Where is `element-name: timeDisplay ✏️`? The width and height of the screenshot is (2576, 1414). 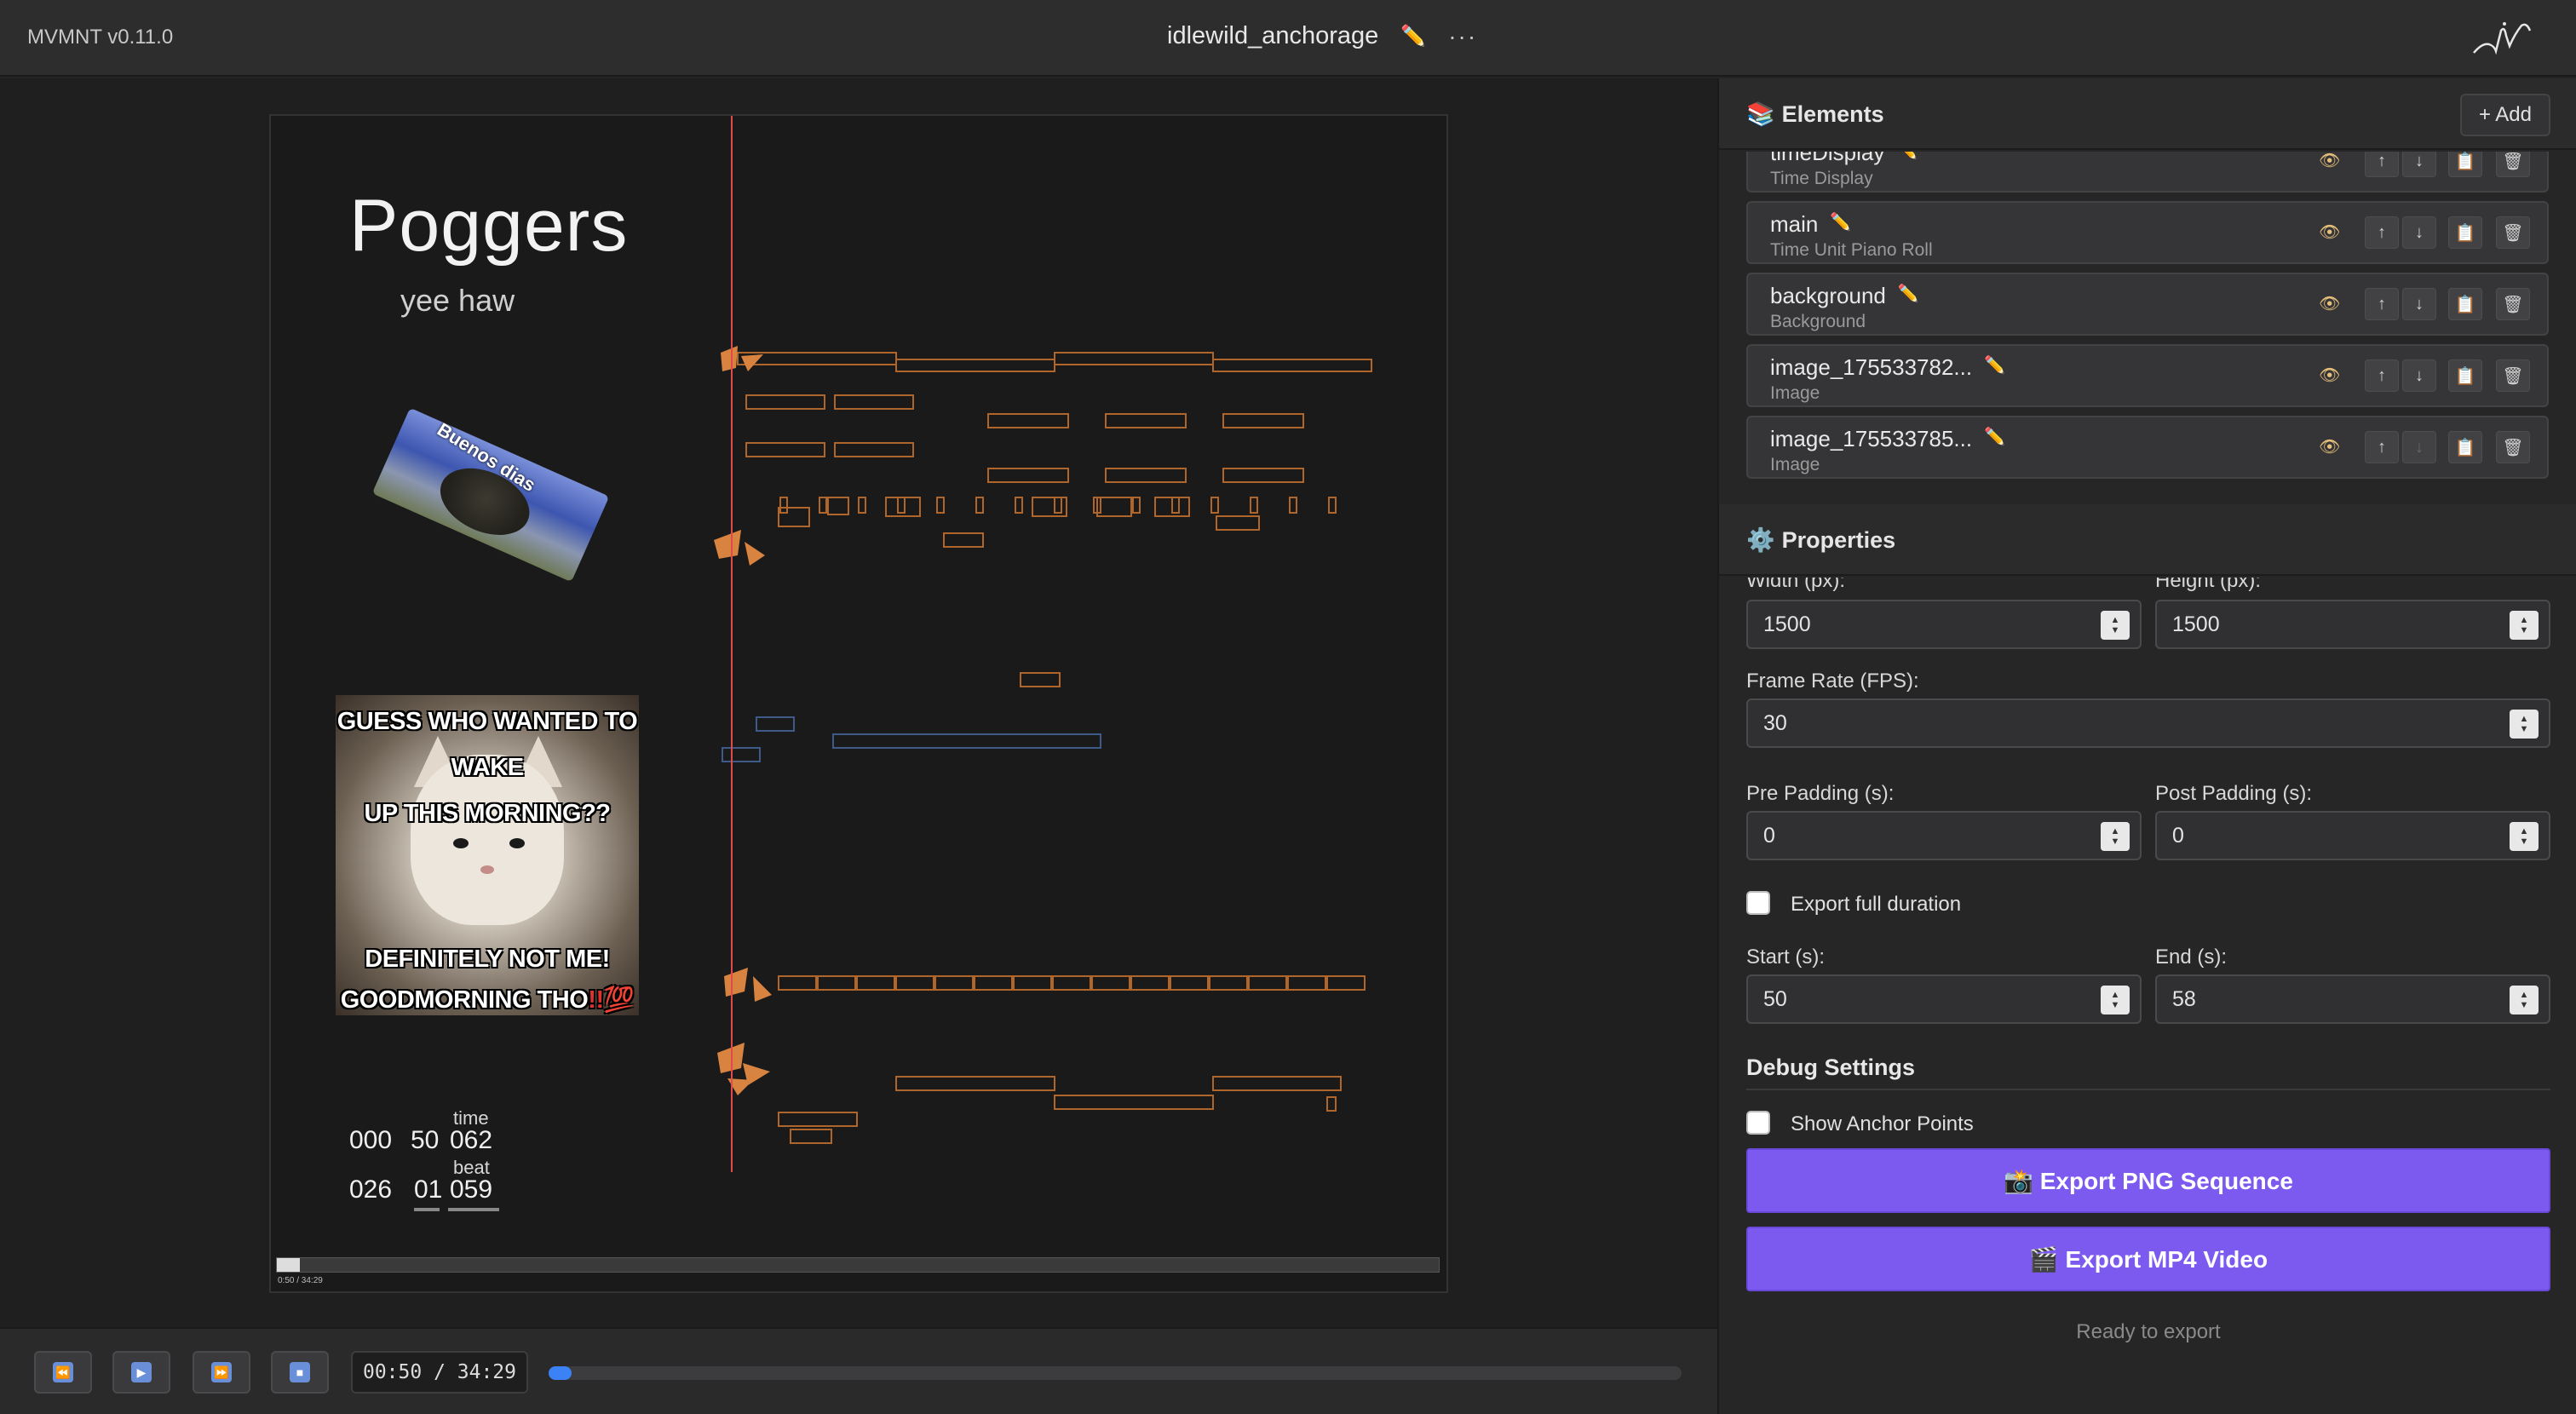
element-name: timeDisplay ✏️ is located at coordinates (1844, 159).